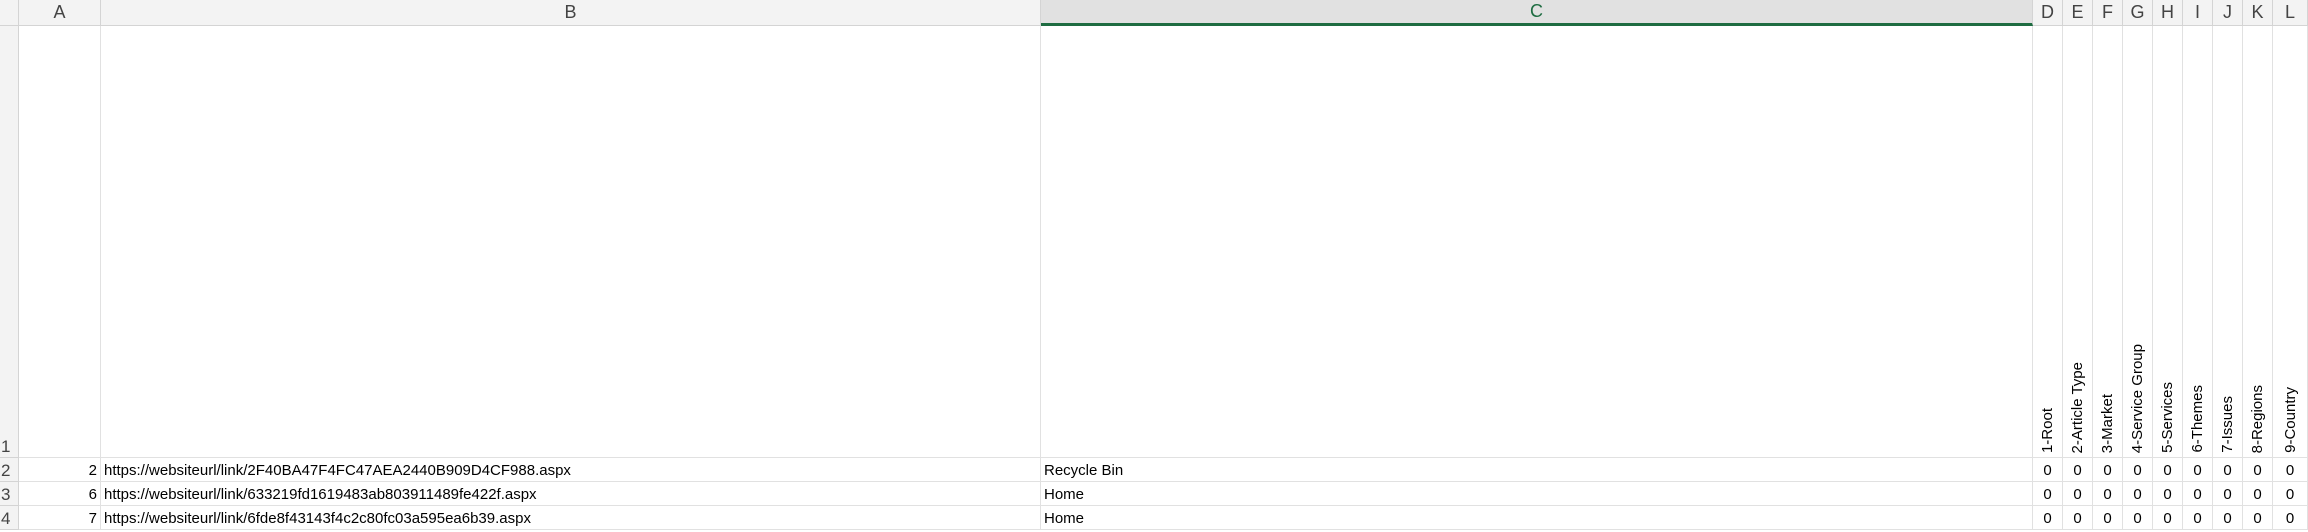 The image size is (2308, 532). I want to click on column-header-b: B, so click(571, 13).